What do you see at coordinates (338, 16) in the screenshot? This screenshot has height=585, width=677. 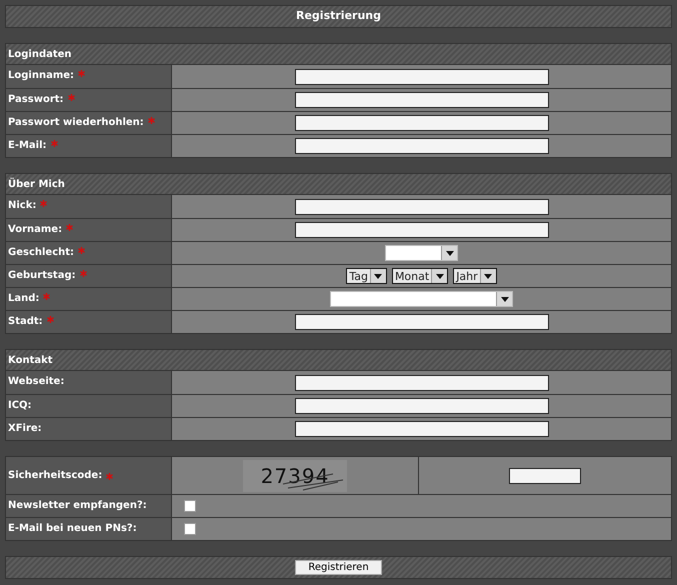 I see `page-title: Registrierung` at bounding box center [338, 16].